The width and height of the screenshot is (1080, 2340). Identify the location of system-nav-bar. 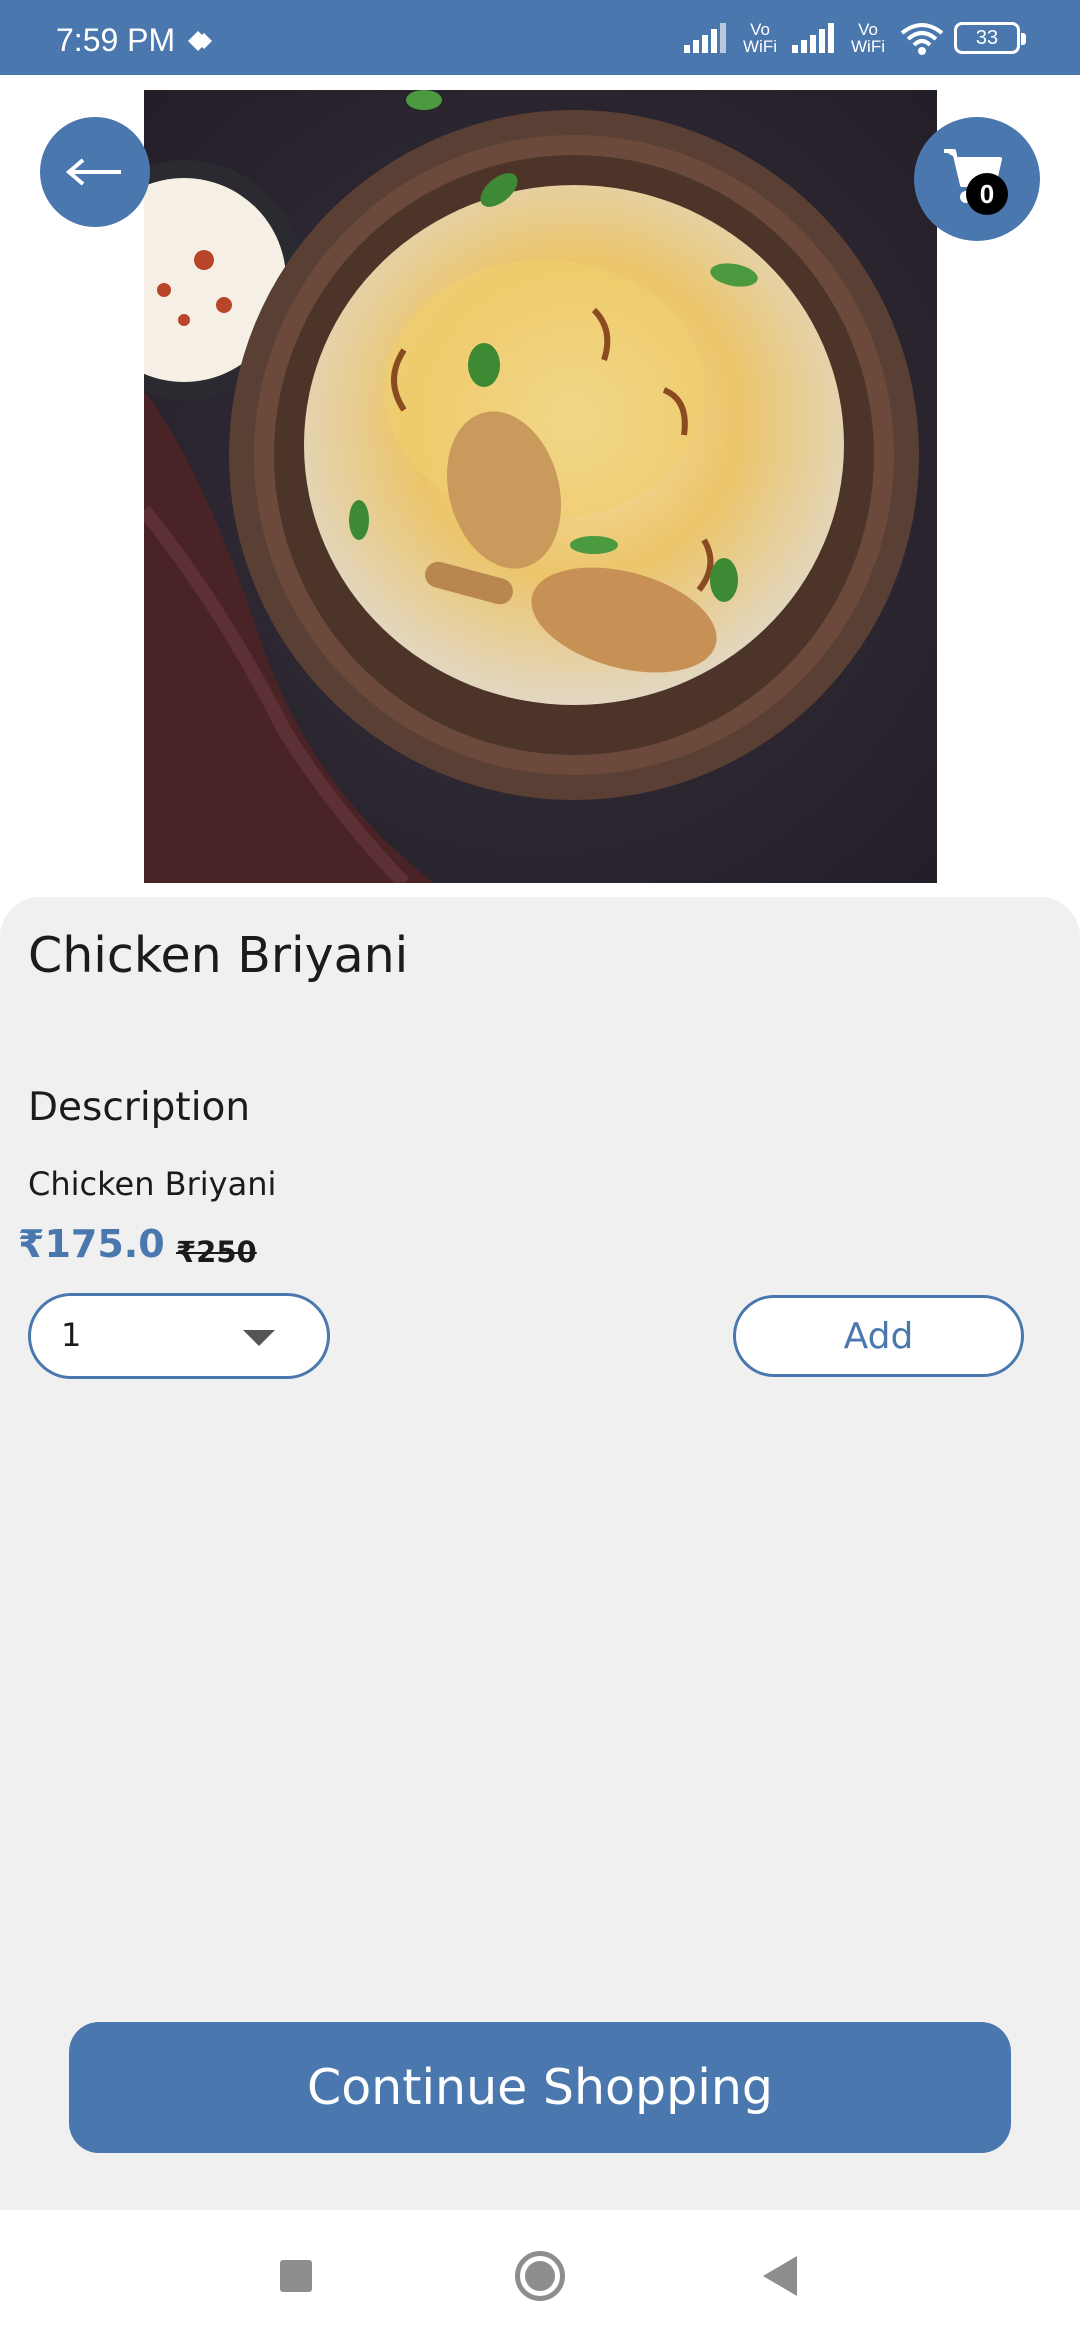
(540, 2275).